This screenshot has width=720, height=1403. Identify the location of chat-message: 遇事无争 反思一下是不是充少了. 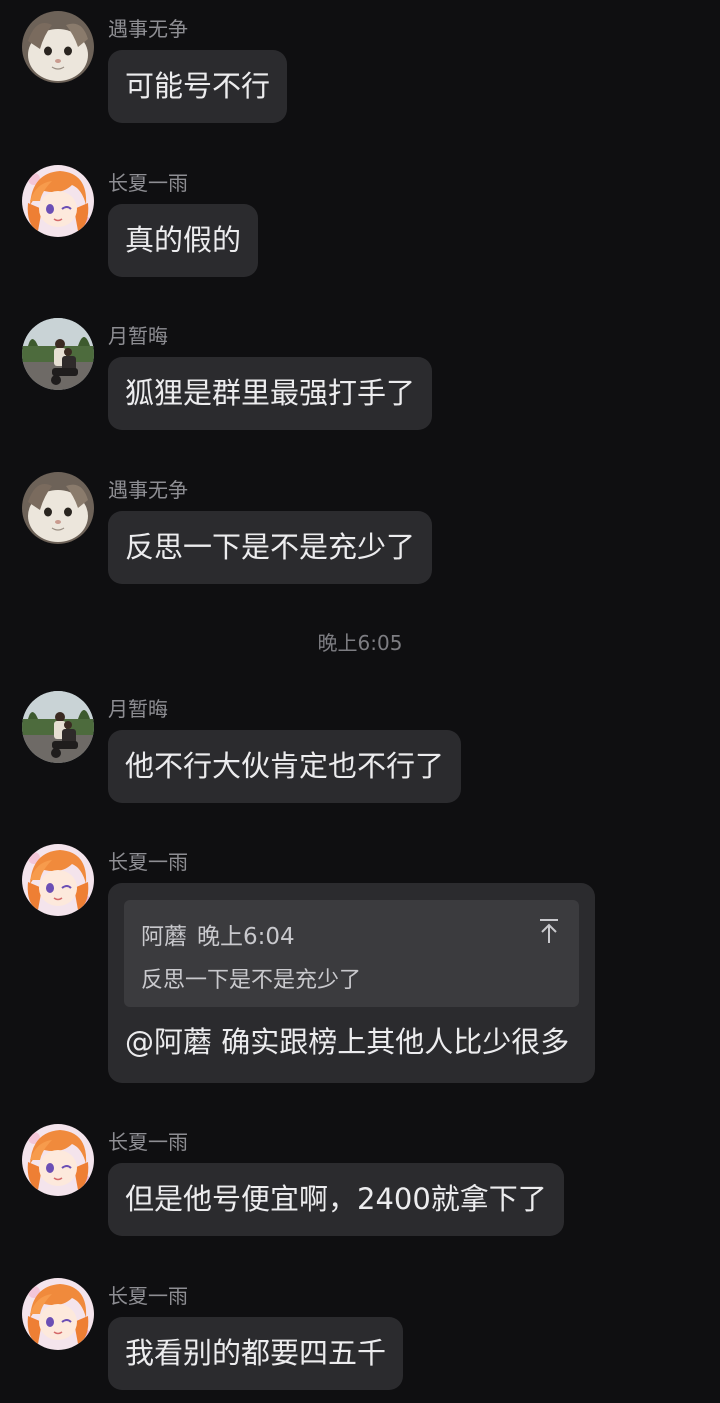
(360, 529).